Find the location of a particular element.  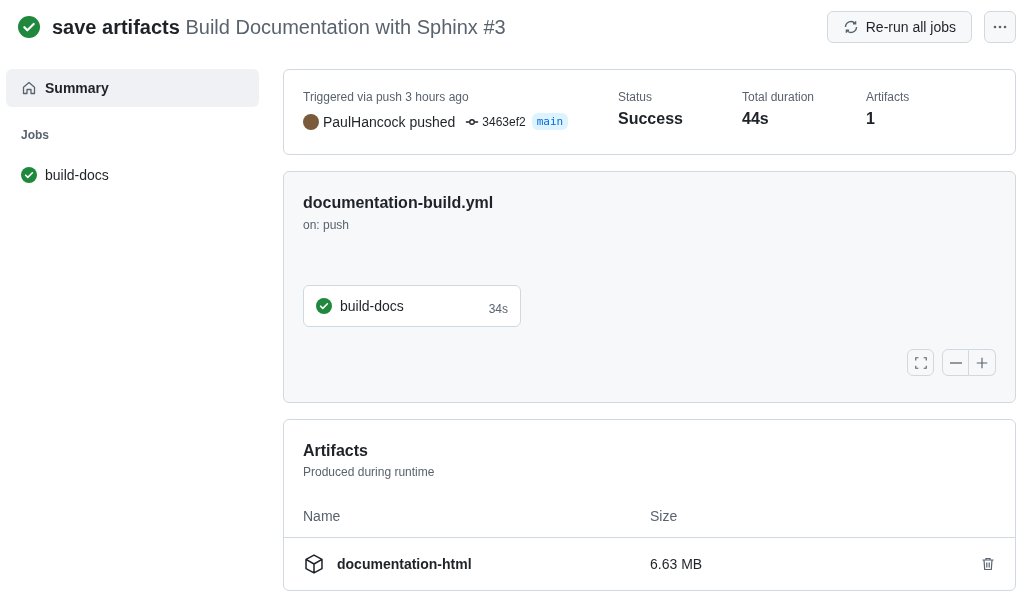

stat-label: Artifacts is located at coordinates (888, 97).